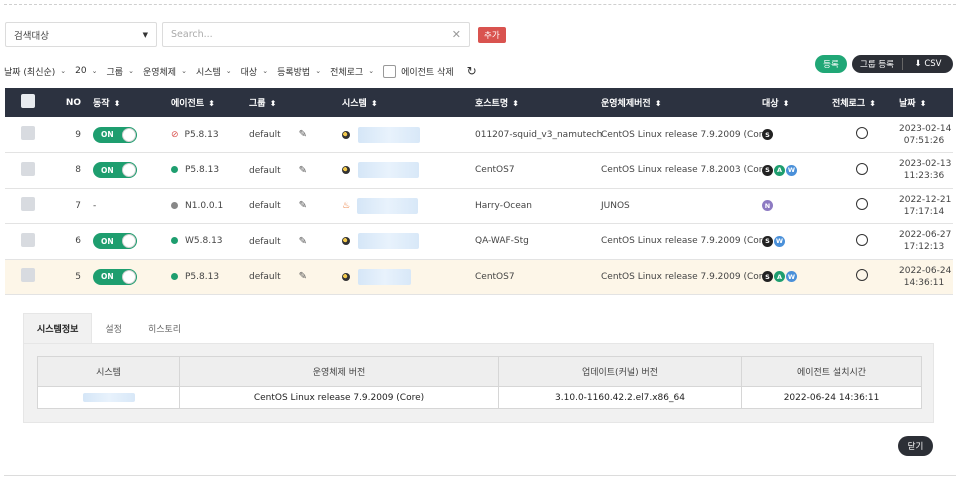  What do you see at coordinates (480, 4) in the screenshot?
I see `top-divider` at bounding box center [480, 4].